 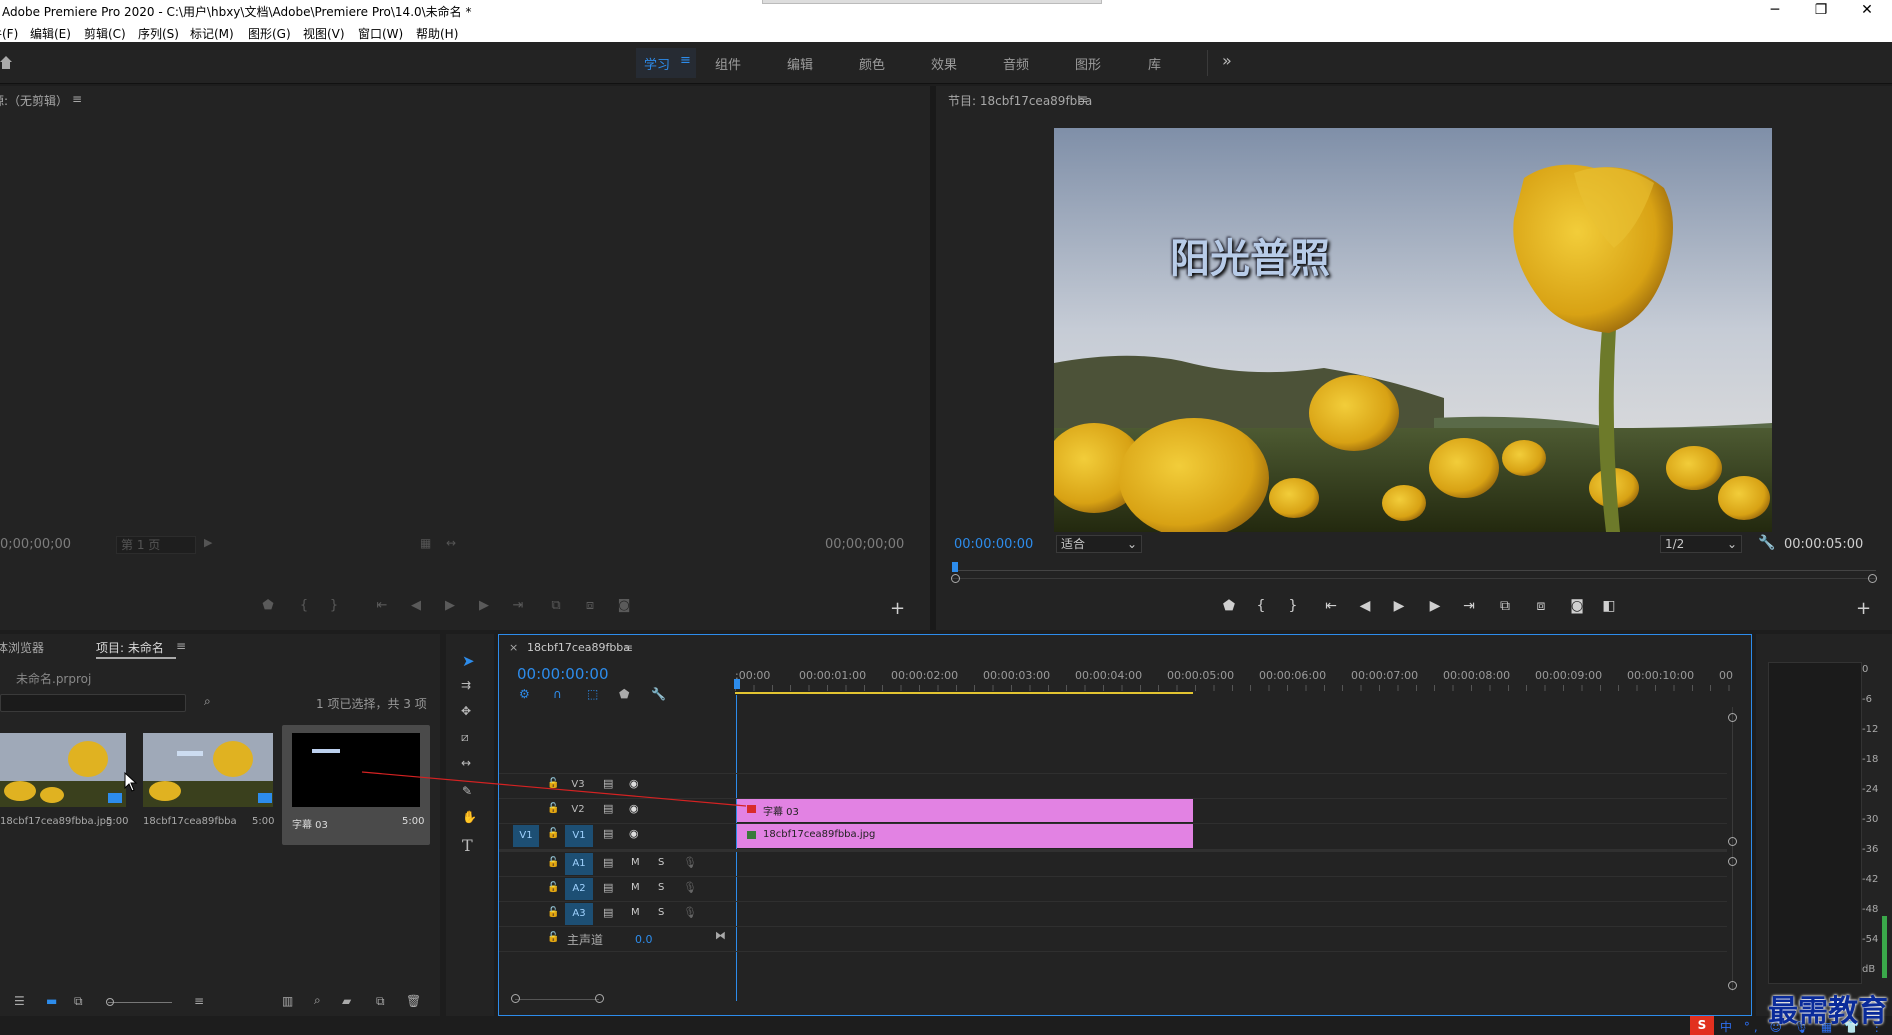 What do you see at coordinates (592, 694) in the screenshot?
I see `linked-selection-icon: ⬚` at bounding box center [592, 694].